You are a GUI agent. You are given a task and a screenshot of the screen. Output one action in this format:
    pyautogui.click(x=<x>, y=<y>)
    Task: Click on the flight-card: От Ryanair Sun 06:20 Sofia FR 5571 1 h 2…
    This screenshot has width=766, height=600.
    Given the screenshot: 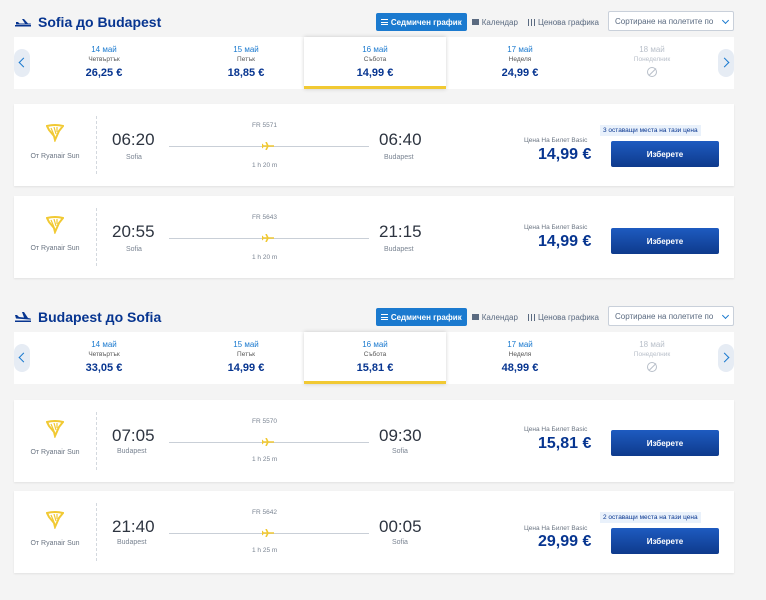 What is the action you would take?
    pyautogui.click(x=374, y=145)
    